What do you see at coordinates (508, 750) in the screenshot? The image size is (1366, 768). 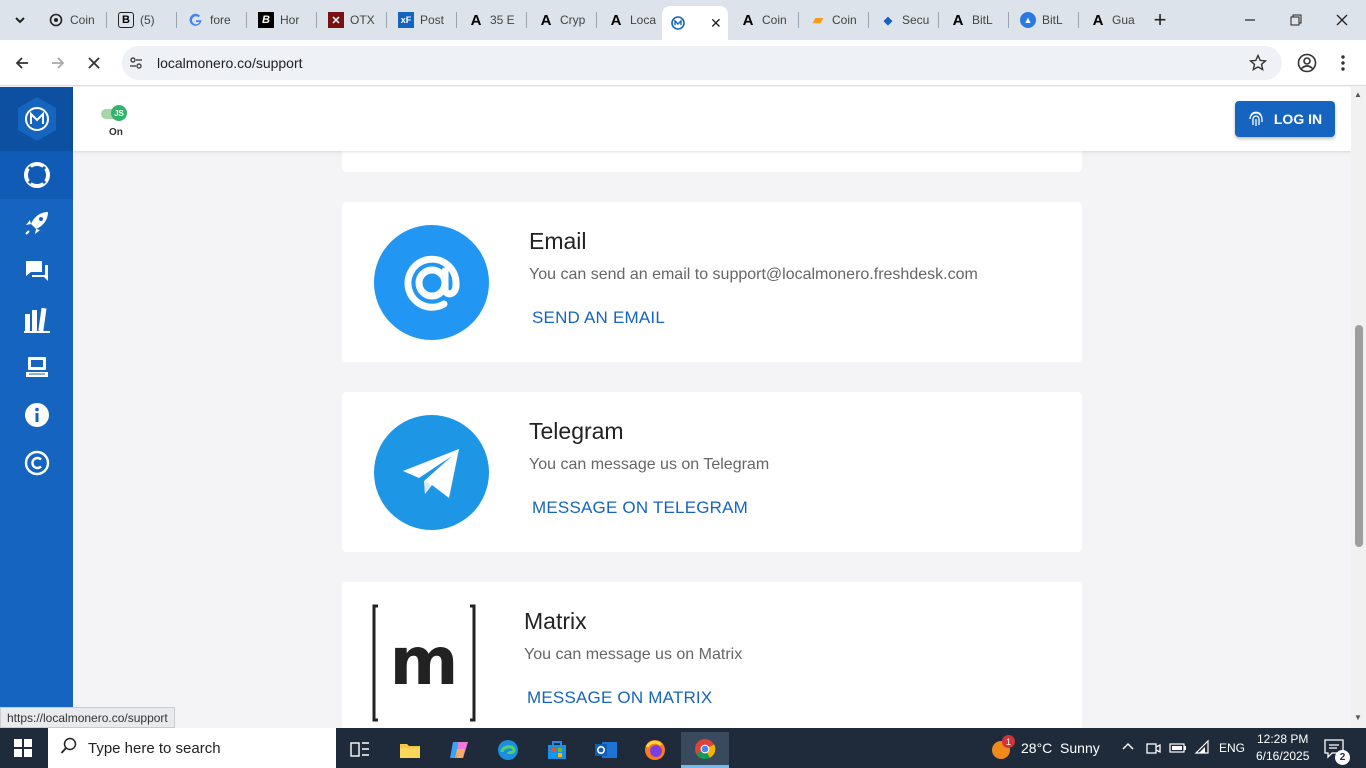 I see `edge-icon` at bounding box center [508, 750].